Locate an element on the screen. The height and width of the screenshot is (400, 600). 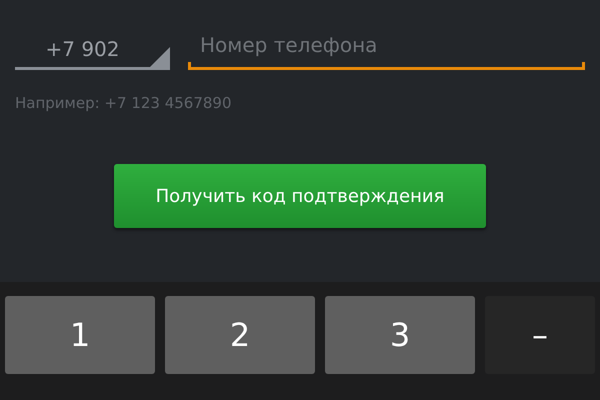
get-code-button: Получить код подтверждения is located at coordinates (300, 196).